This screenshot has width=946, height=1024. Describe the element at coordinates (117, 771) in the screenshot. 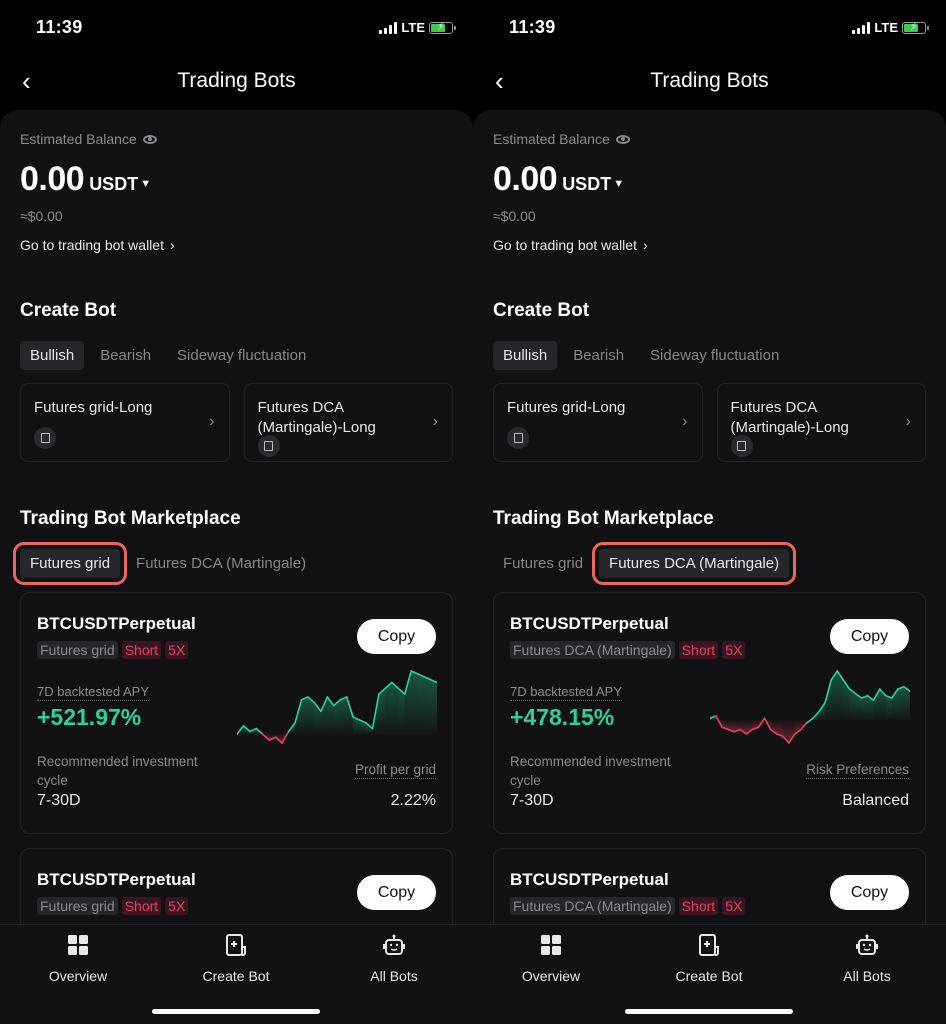

I see `recommended-cycle-label: Recommended investment cycle` at that location.